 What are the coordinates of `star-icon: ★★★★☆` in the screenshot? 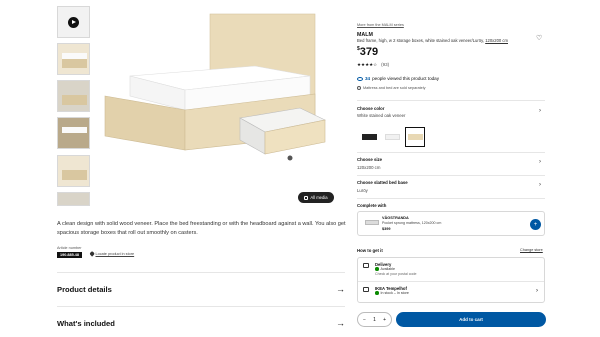 It's located at (367, 64).